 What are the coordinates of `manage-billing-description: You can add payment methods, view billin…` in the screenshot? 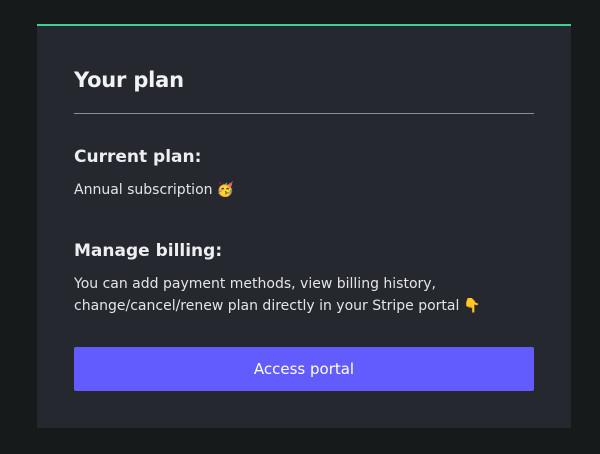 It's located at (267, 295).